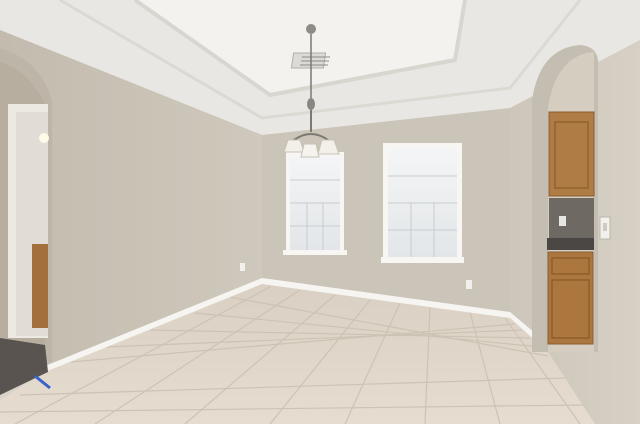  I want to click on kitchen-backsplash, so click(571, 218).